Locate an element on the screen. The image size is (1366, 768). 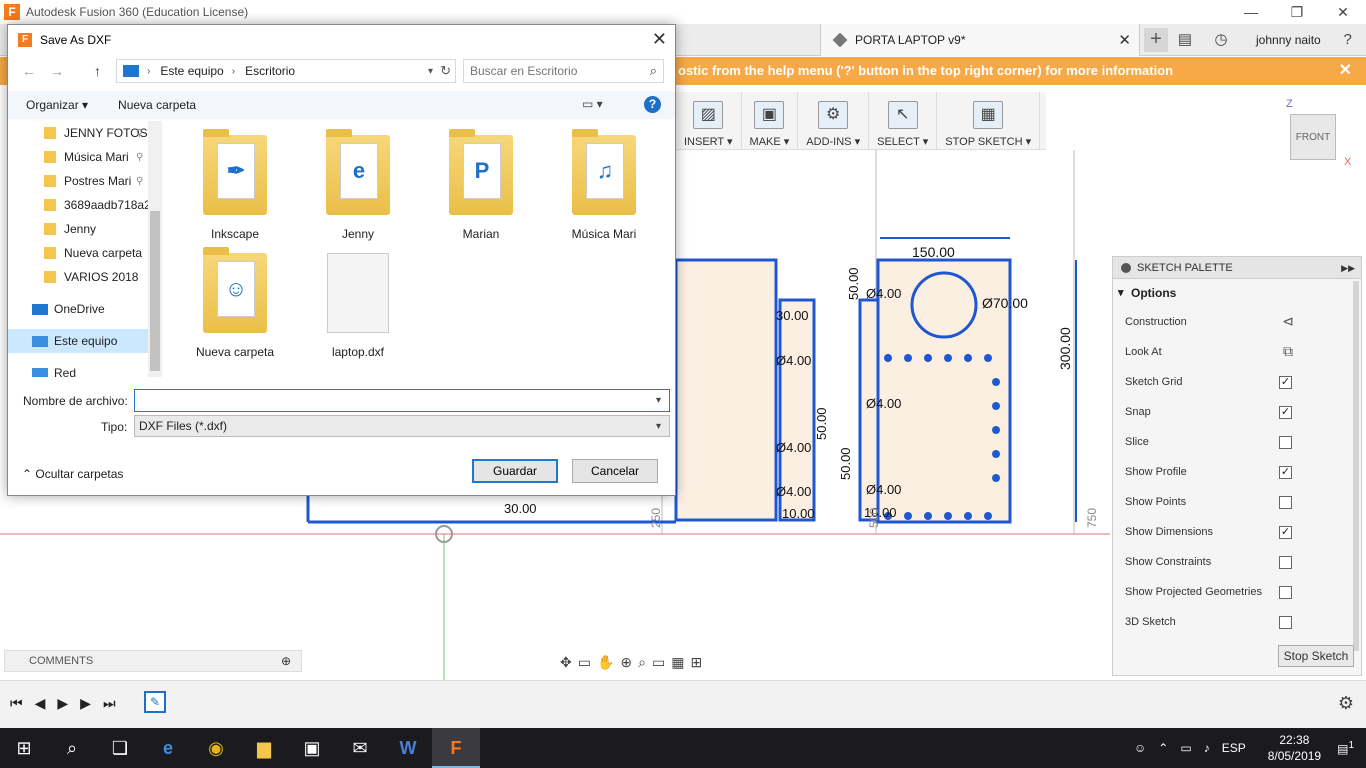
edge-icon: e is located at coordinates (168, 748).